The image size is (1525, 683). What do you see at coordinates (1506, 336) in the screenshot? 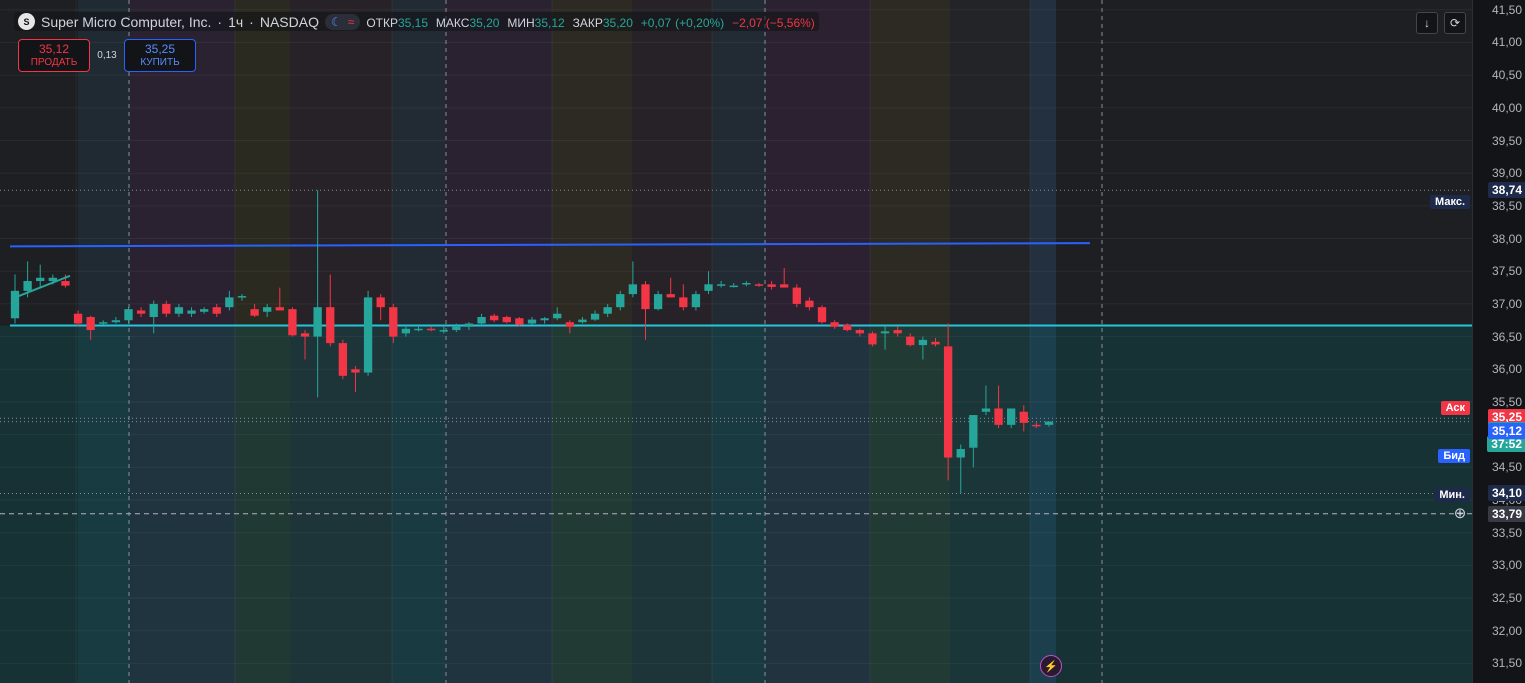
I see `price-tick-label: 36,50` at bounding box center [1506, 336].